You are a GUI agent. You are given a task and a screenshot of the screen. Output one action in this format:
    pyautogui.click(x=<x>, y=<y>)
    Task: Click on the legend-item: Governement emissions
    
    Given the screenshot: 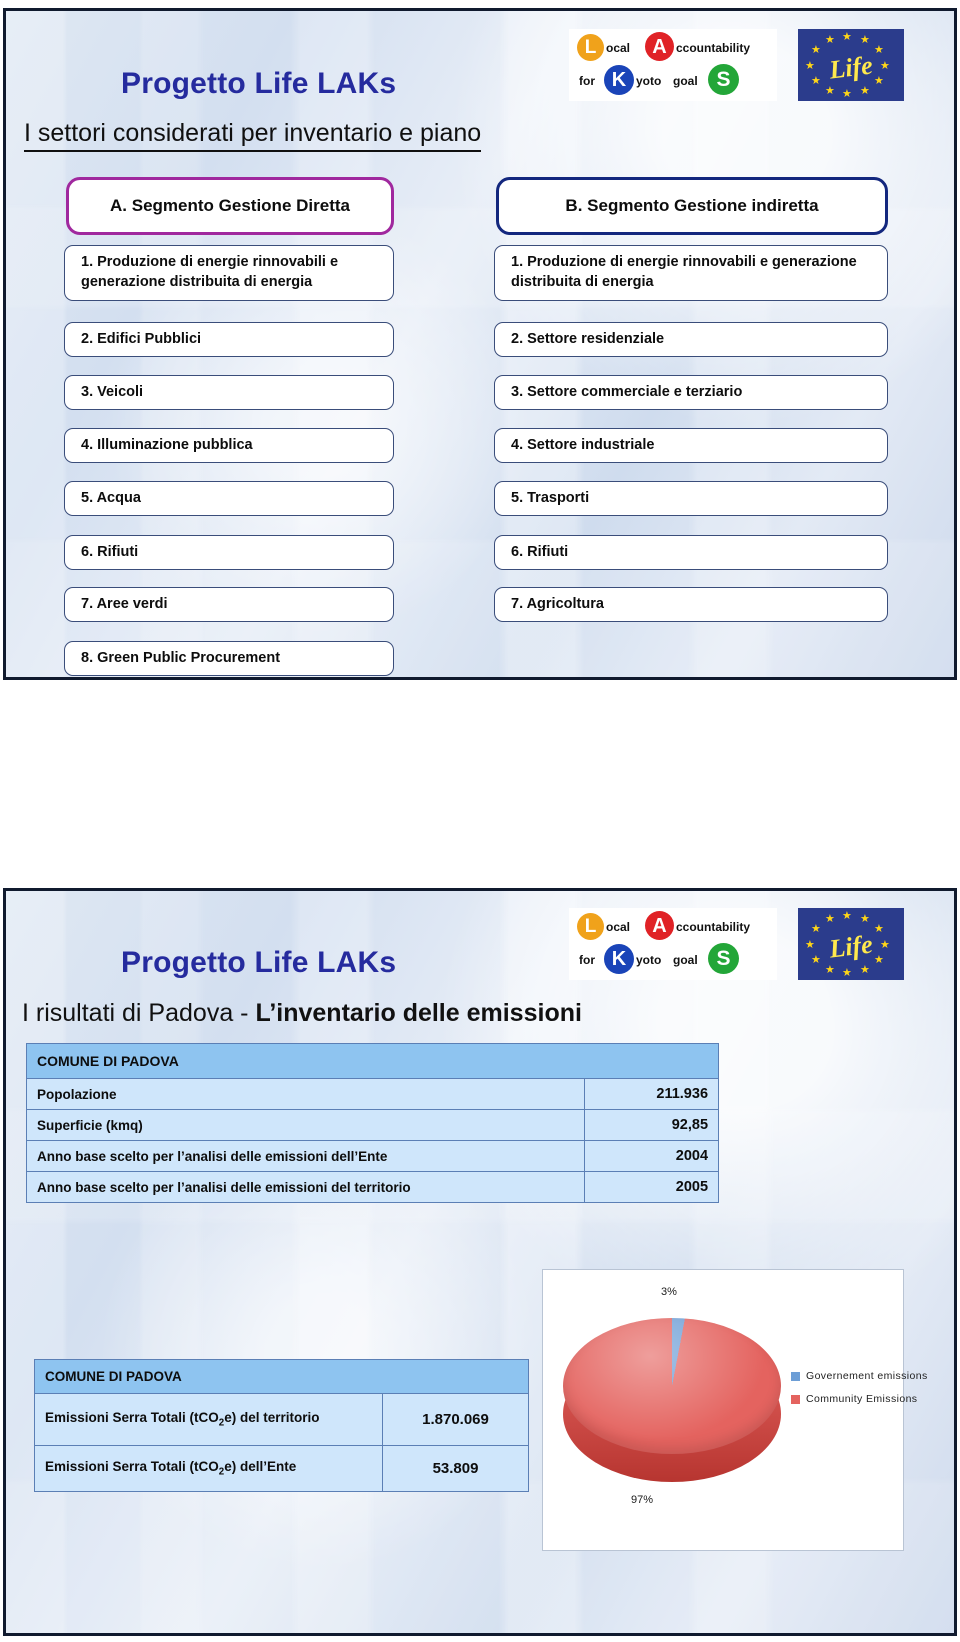 What is the action you would take?
    pyautogui.click(x=859, y=1376)
    